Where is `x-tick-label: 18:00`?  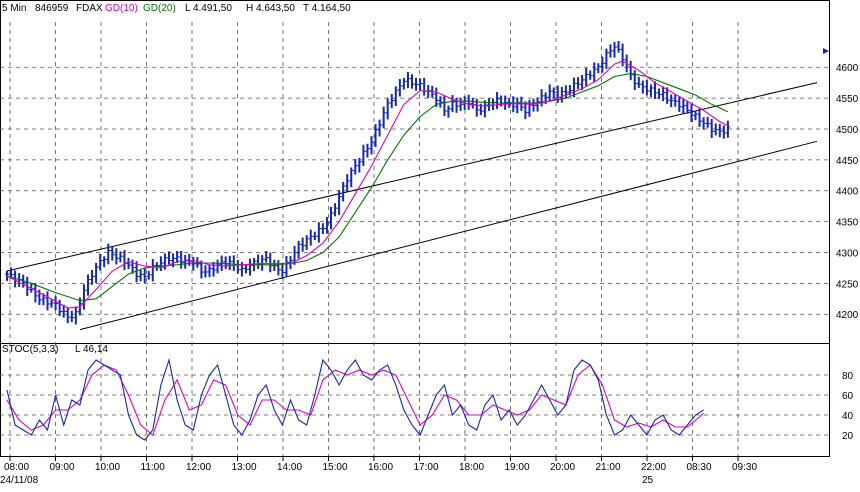
x-tick-label: 18:00 is located at coordinates (471, 467).